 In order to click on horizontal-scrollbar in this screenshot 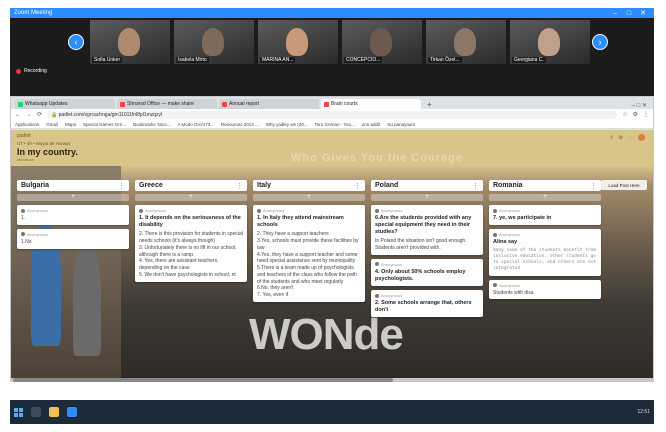, I will do `click(332, 380)`.